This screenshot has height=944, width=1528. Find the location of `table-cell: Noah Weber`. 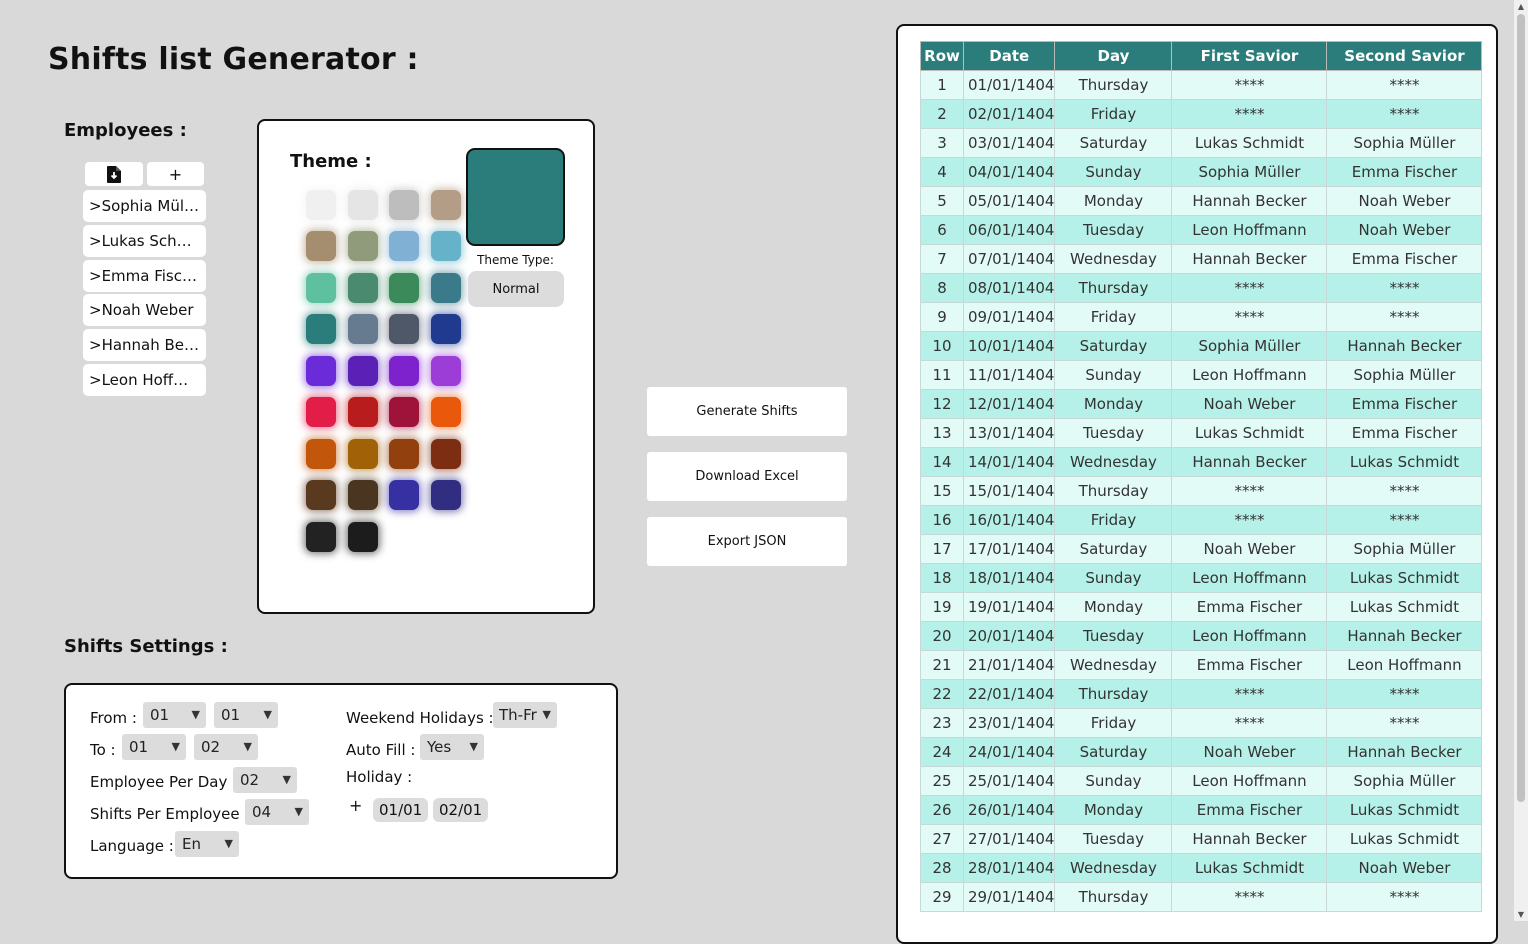

table-cell: Noah Weber is located at coordinates (1249, 752).